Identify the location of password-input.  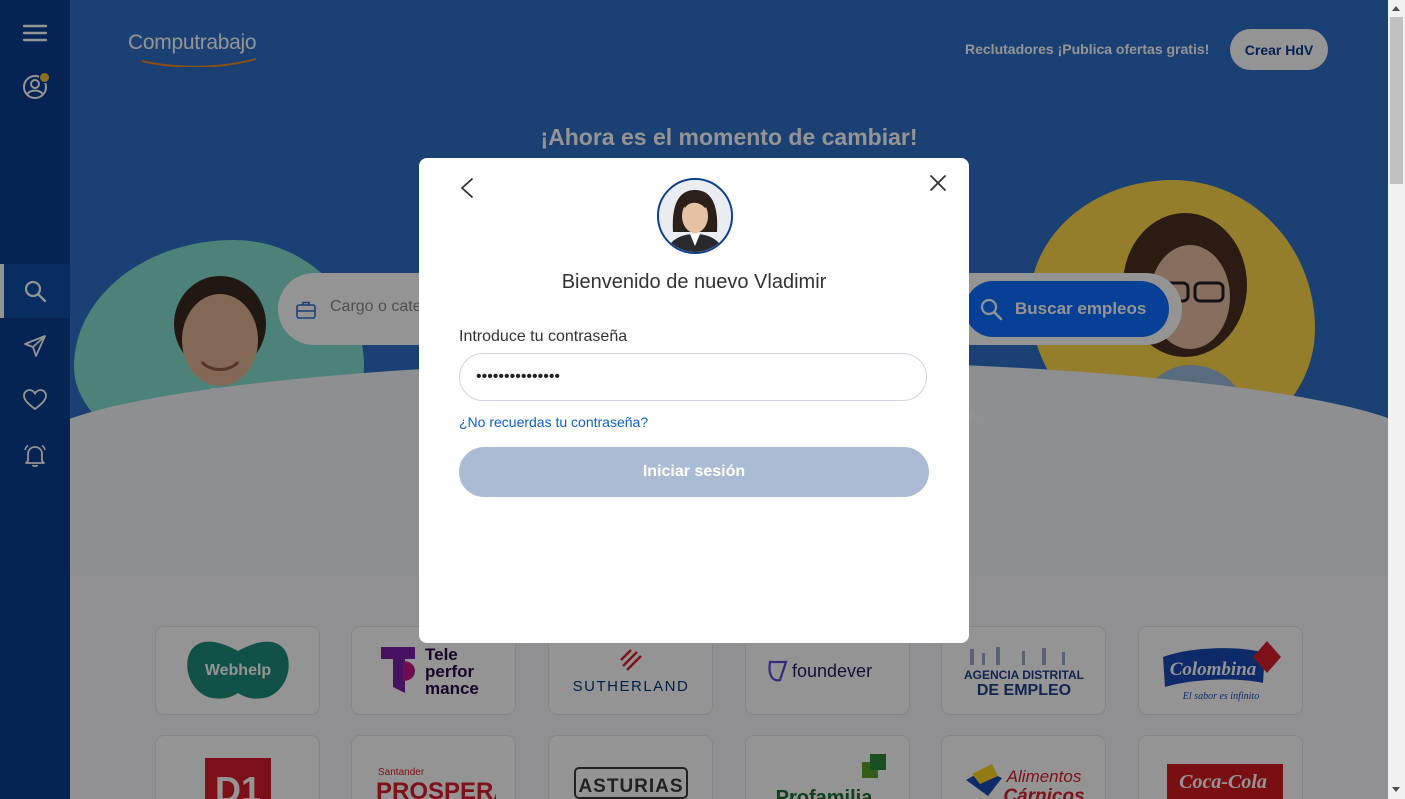
(693, 377).